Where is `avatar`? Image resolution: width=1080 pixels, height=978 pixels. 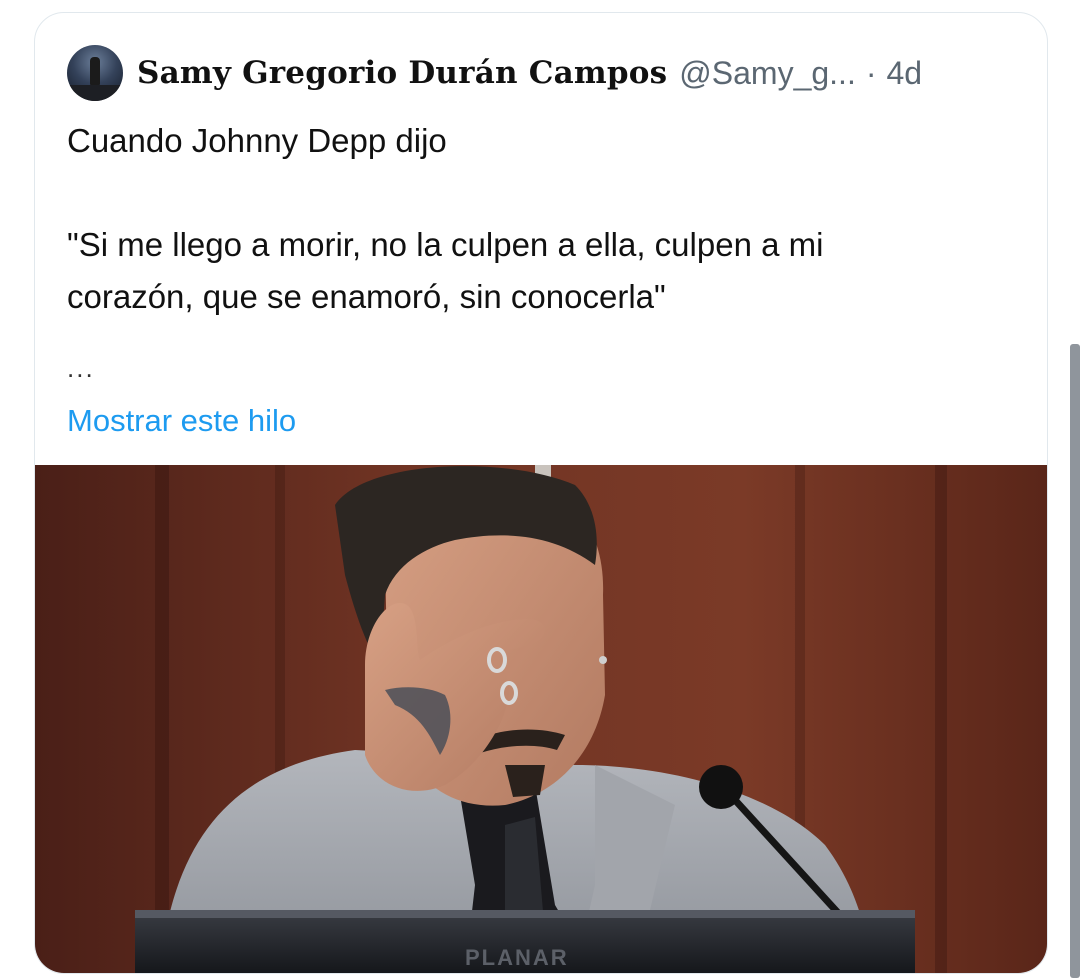 avatar is located at coordinates (95, 73).